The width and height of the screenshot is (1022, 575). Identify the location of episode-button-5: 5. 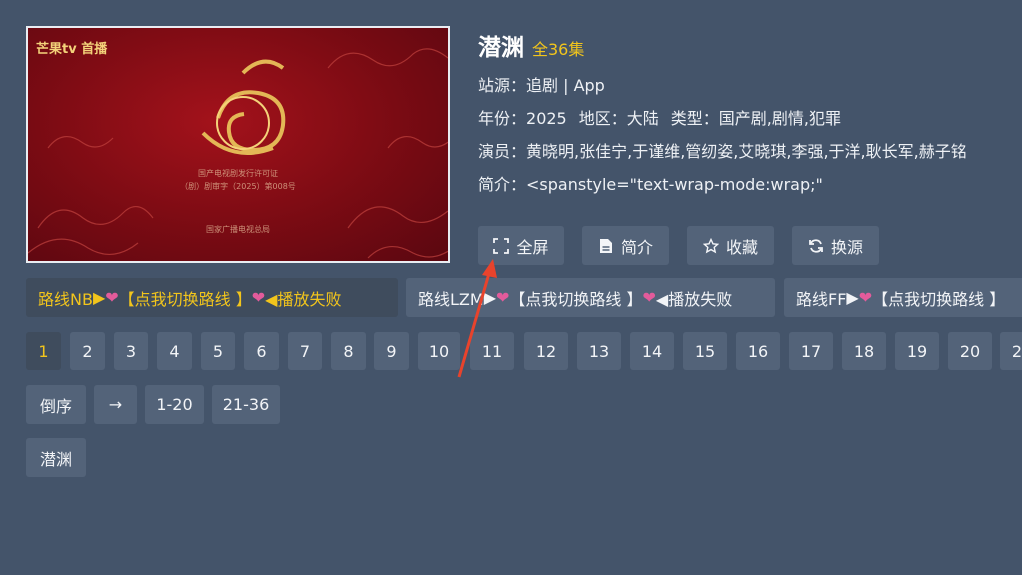
(218, 351).